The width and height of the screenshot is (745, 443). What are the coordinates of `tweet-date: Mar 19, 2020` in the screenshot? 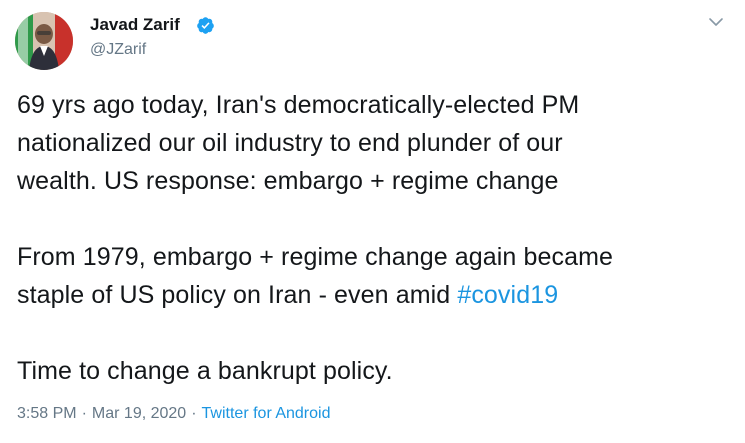 It's located at (139, 413).